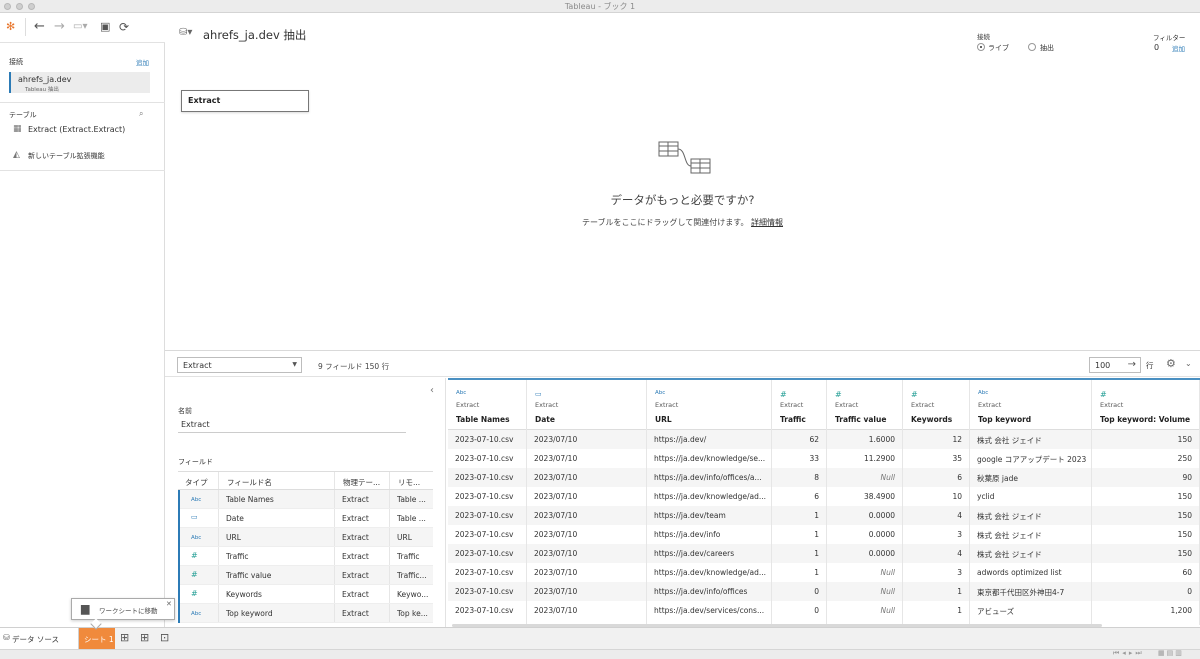 The height and width of the screenshot is (659, 1200). I want to click on connection-item: ahrefs_ja.dev Tableau 抽出, so click(79, 82).